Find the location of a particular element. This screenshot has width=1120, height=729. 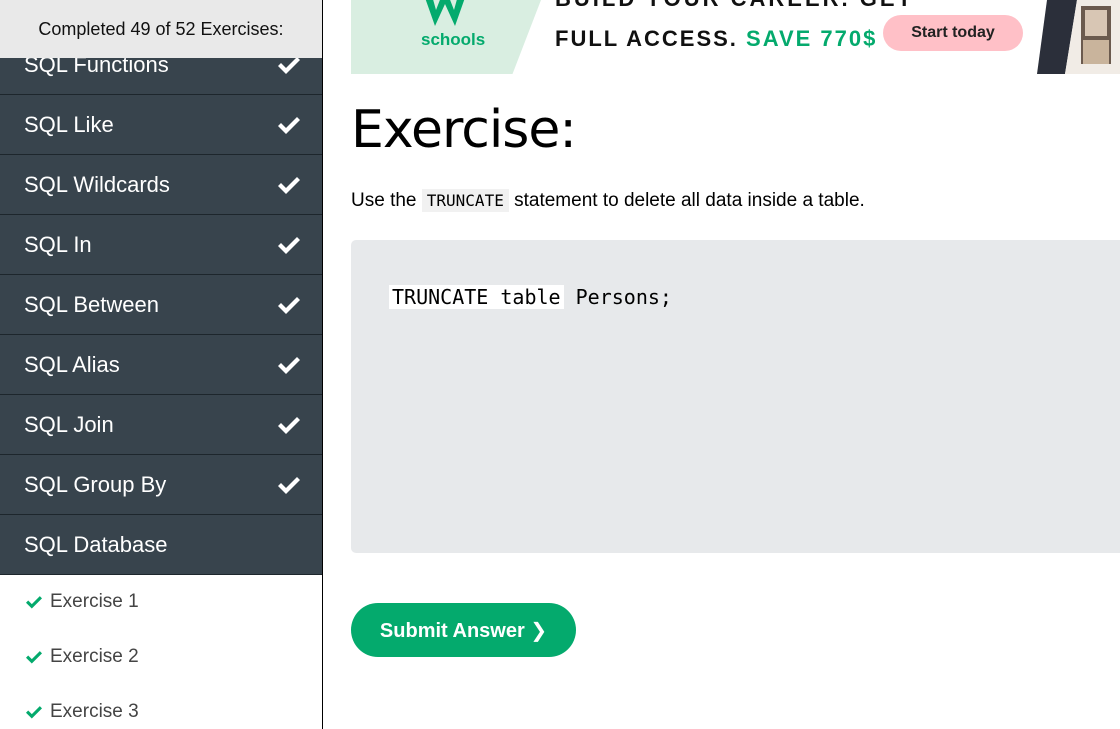

ad-photo-image is located at coordinates (1078, 37).